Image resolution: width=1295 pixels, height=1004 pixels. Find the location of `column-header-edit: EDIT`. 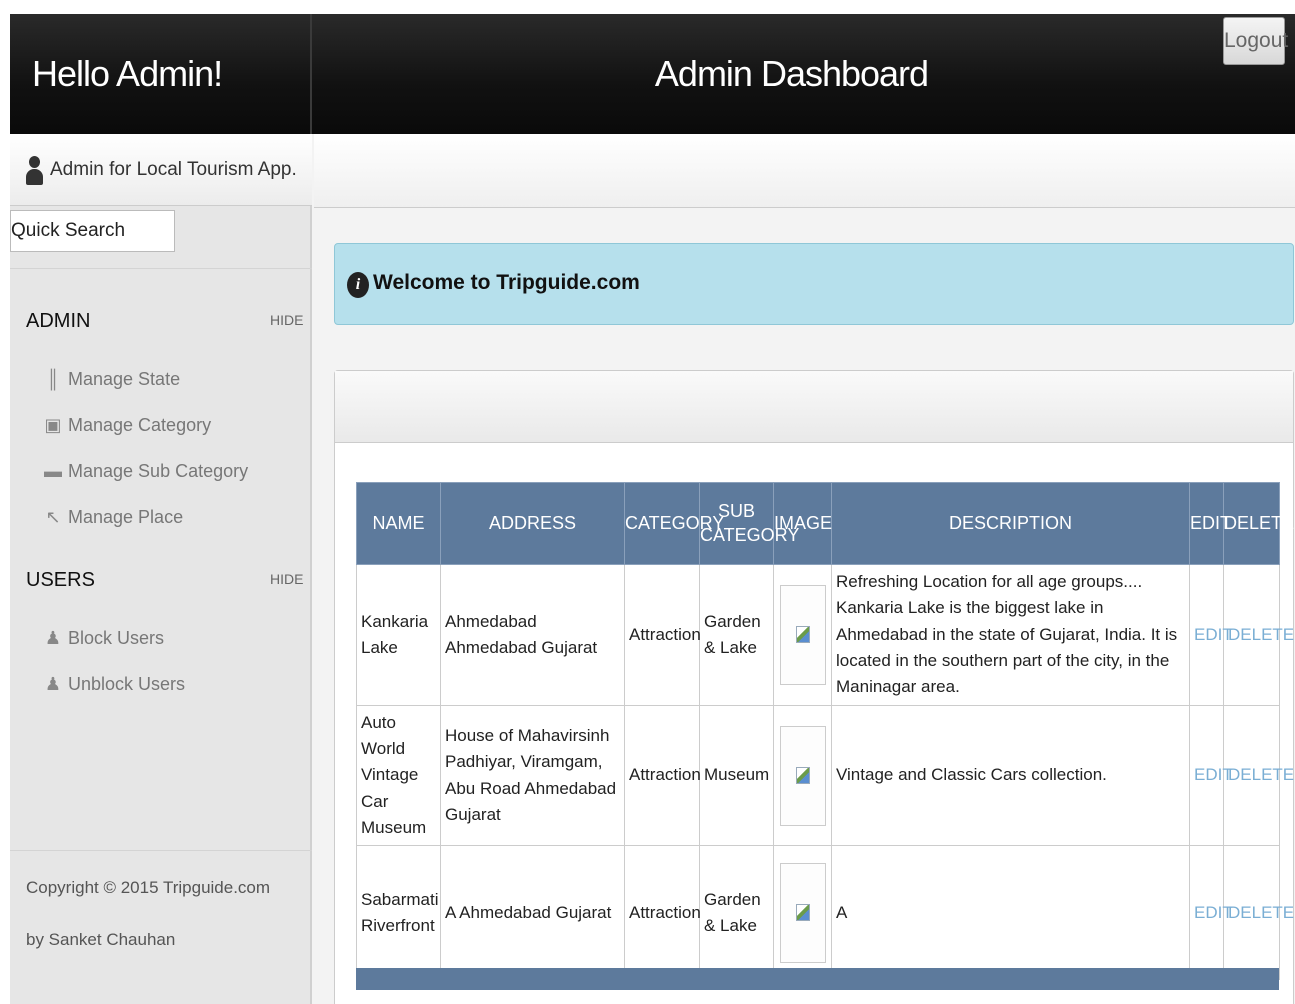

column-header-edit: EDIT is located at coordinates (1210, 523).